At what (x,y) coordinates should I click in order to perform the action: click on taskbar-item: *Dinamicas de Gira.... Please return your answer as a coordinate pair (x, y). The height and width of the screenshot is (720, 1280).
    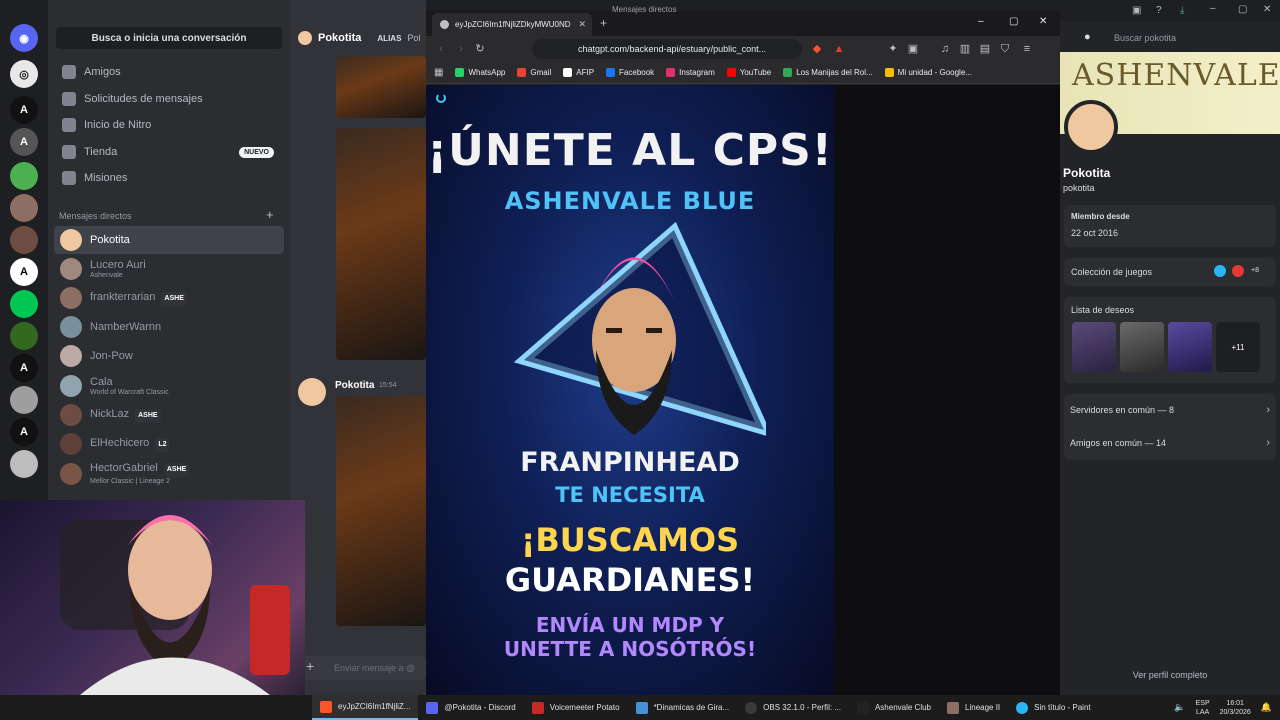
    Looking at the image, I should click on (683, 707).